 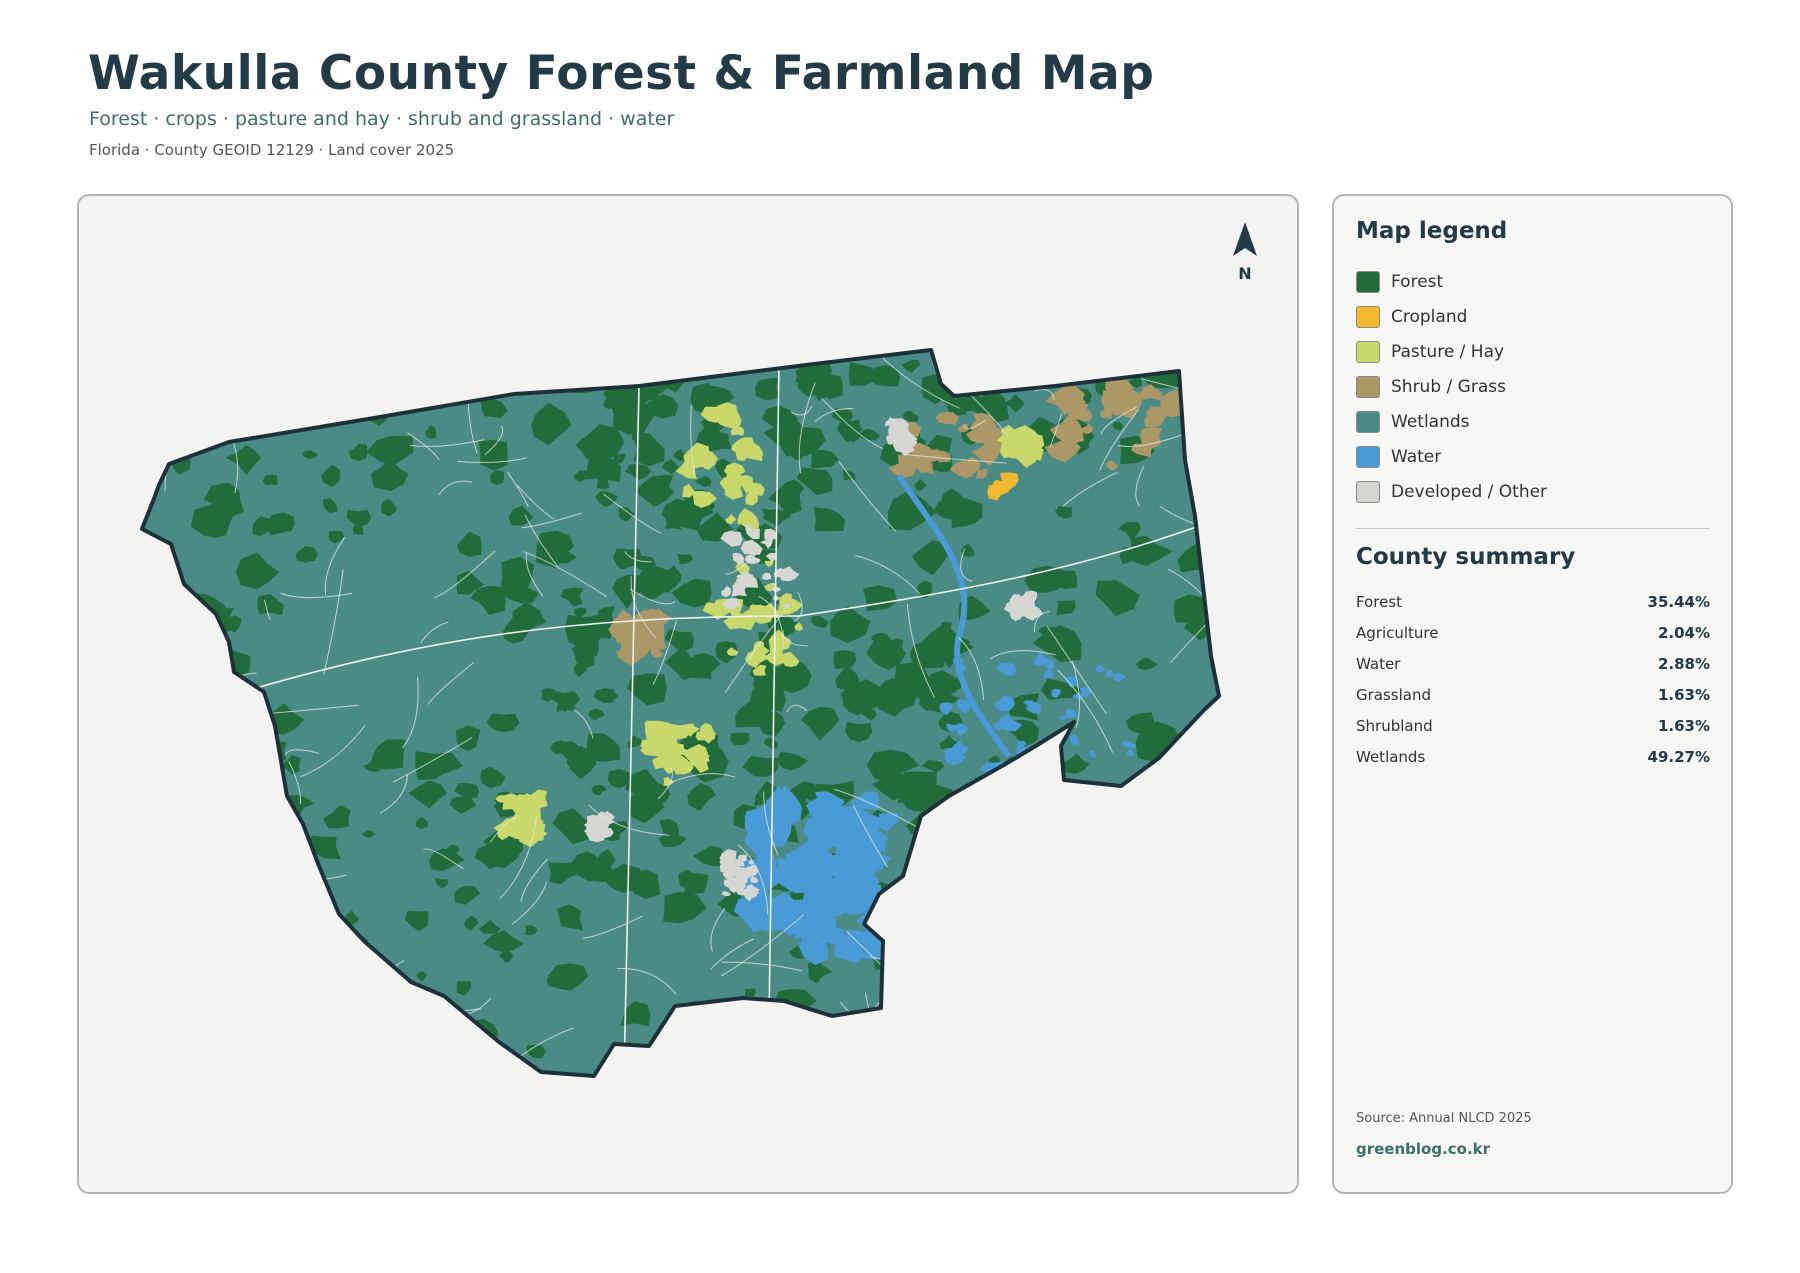 I want to click on summary-label: Agriculture, so click(x=1397, y=632).